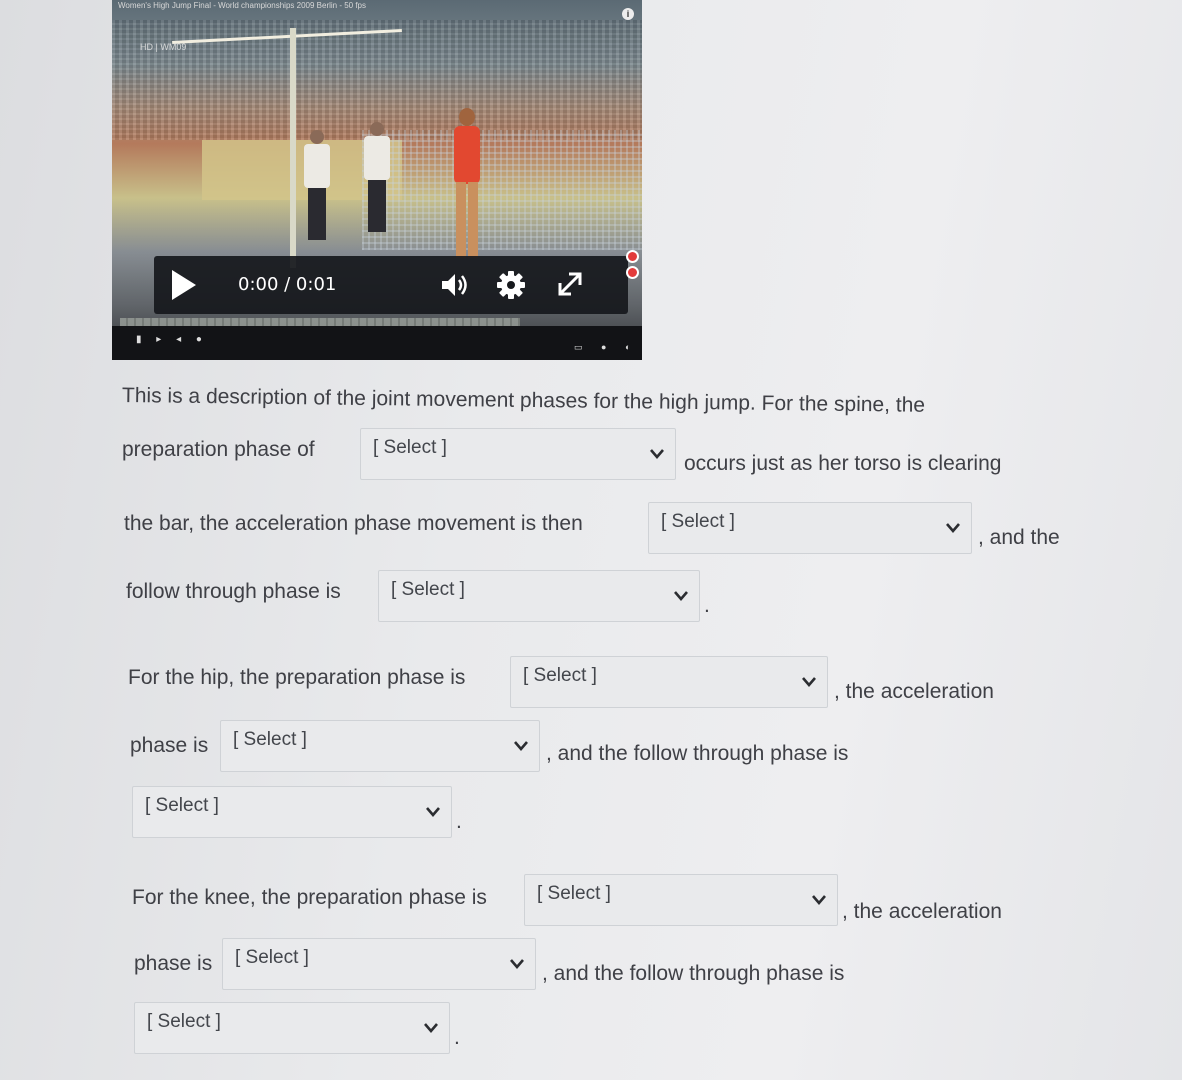  What do you see at coordinates (233, 591) in the screenshot?
I see `question-text: follow through phase is` at bounding box center [233, 591].